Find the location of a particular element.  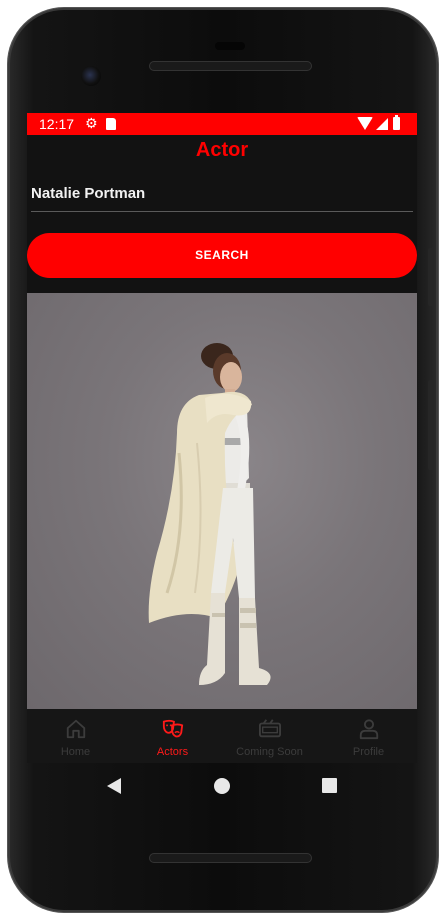

search-button: SEARCH is located at coordinates (222, 255).